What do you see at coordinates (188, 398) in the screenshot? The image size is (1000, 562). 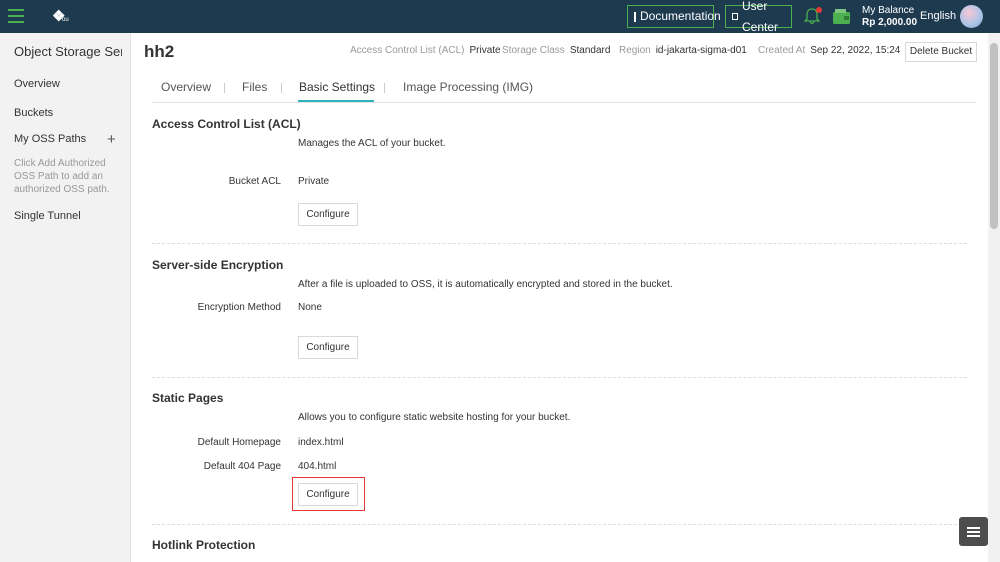 I see `static-pages-section-title: Static Pages` at bounding box center [188, 398].